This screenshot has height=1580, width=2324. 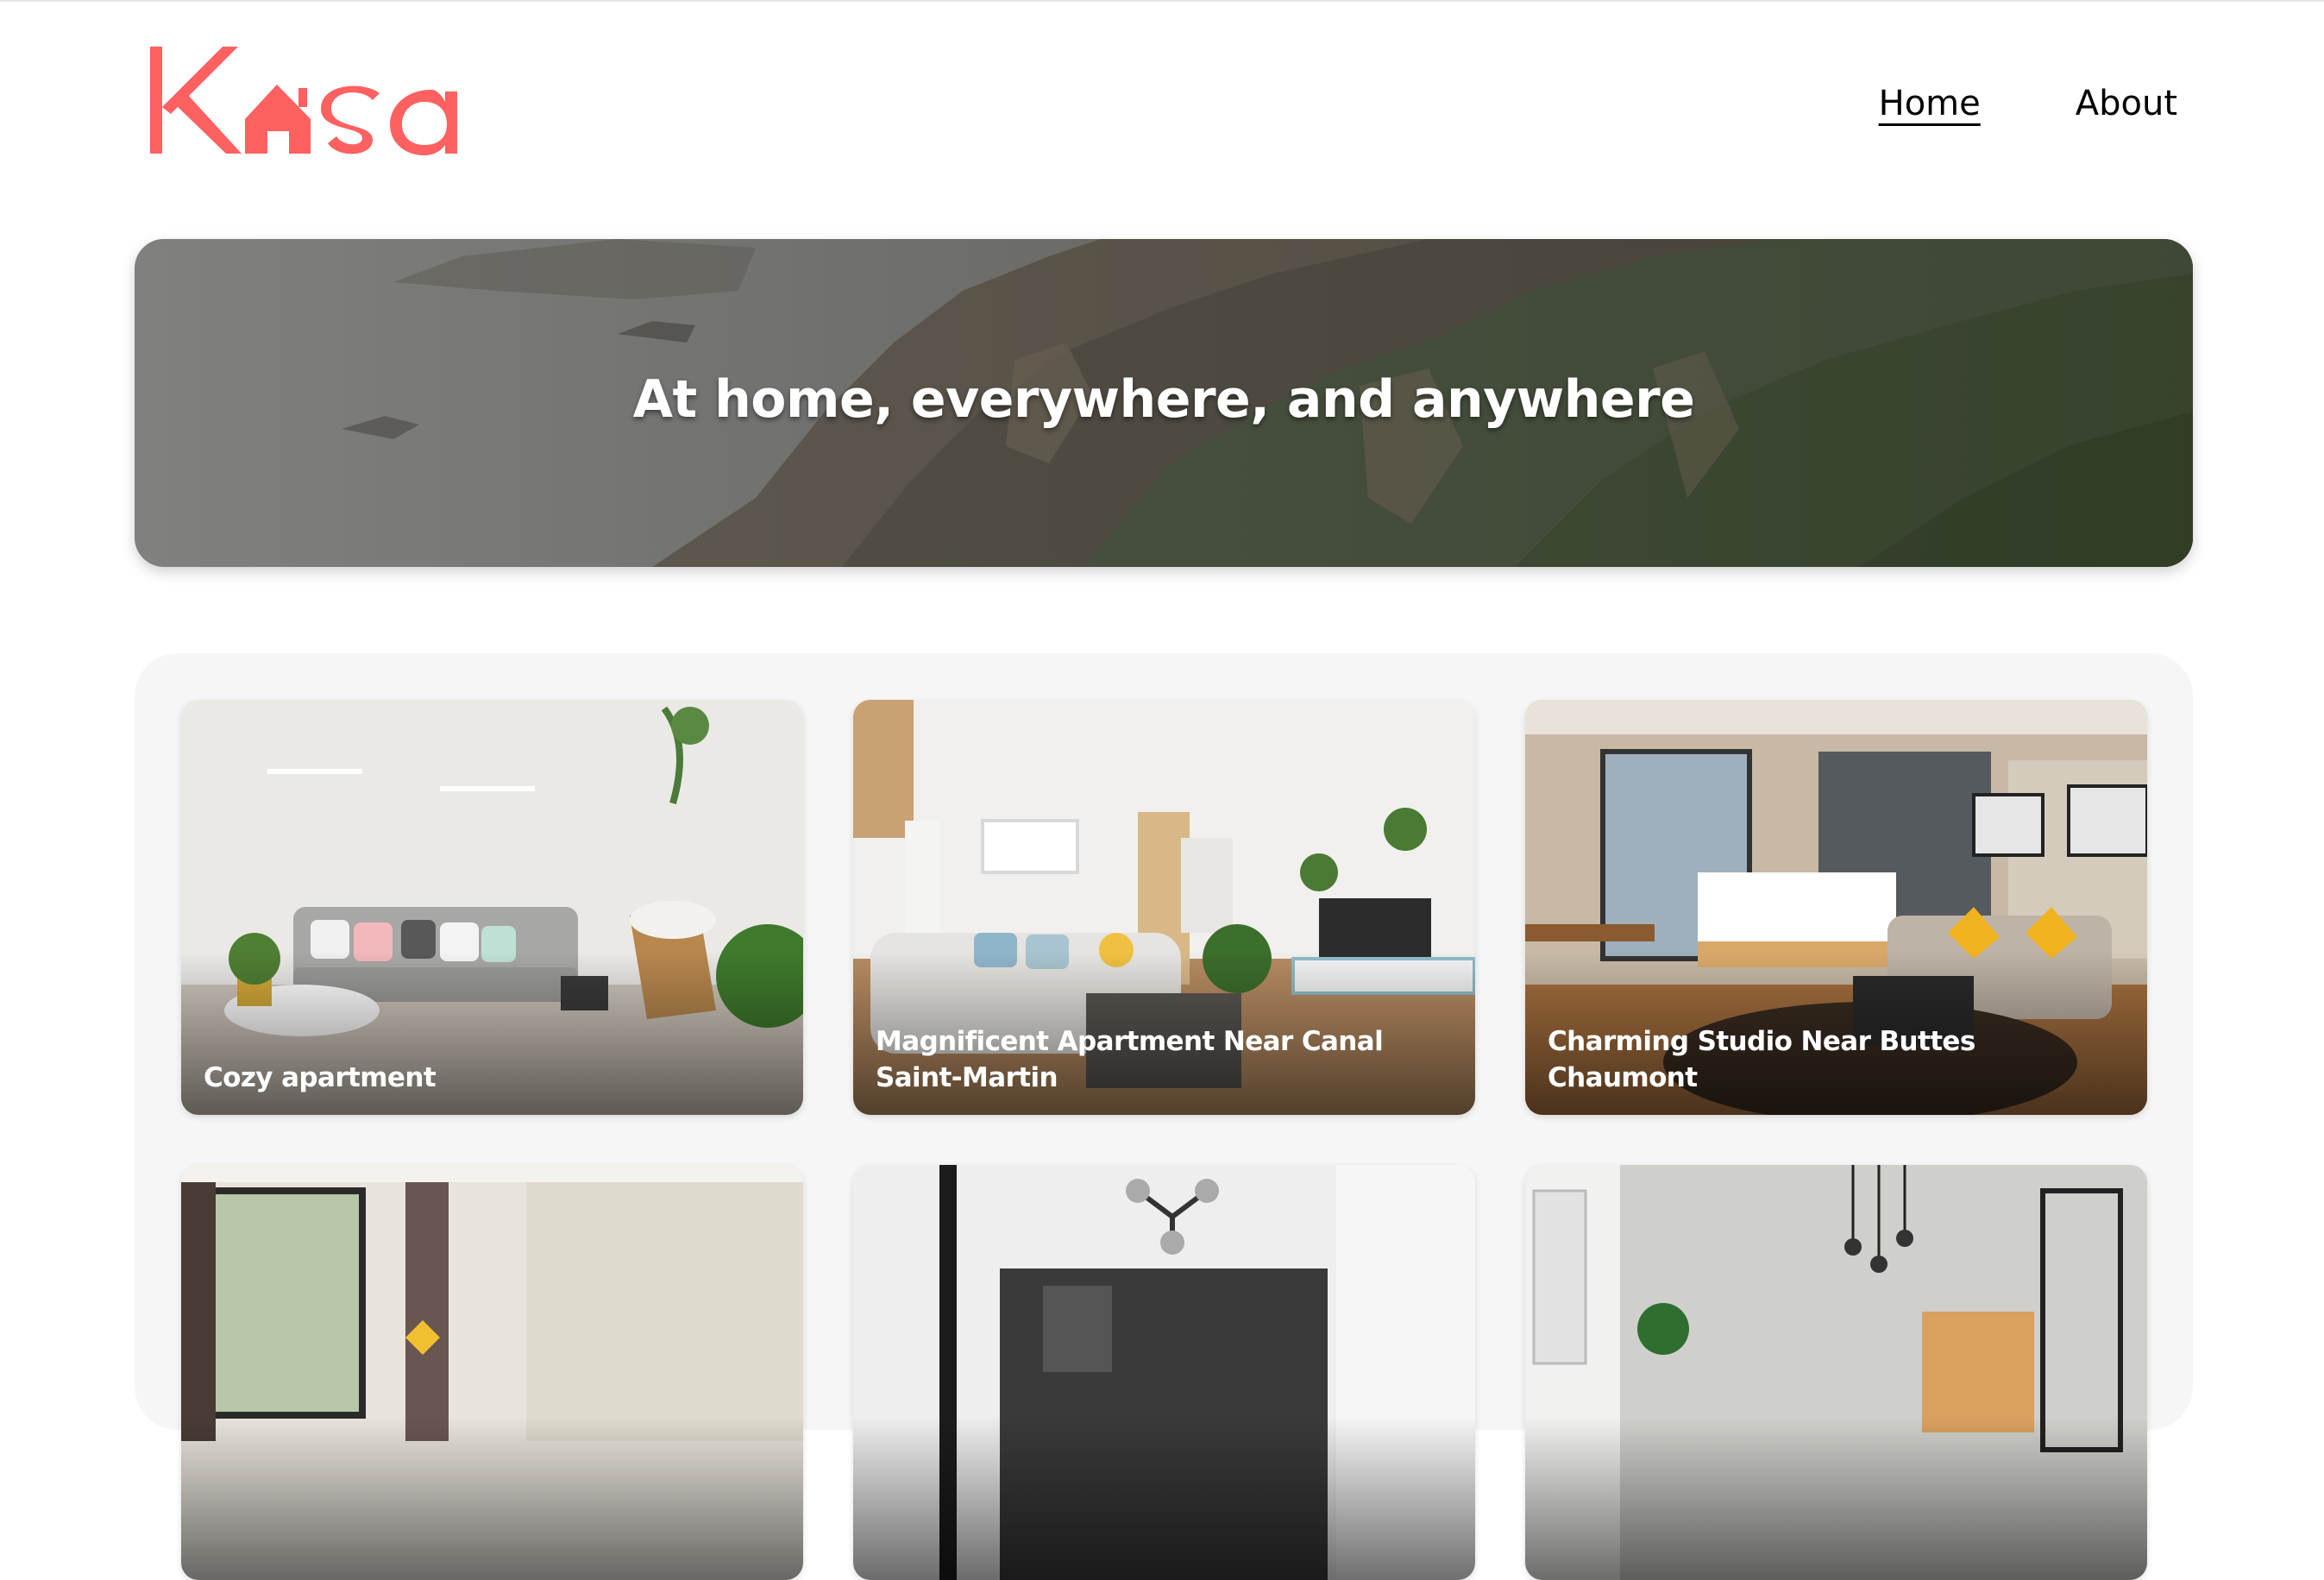 What do you see at coordinates (1164, 399) in the screenshot?
I see `hero-title: At home, everywhere, and anywhere` at bounding box center [1164, 399].